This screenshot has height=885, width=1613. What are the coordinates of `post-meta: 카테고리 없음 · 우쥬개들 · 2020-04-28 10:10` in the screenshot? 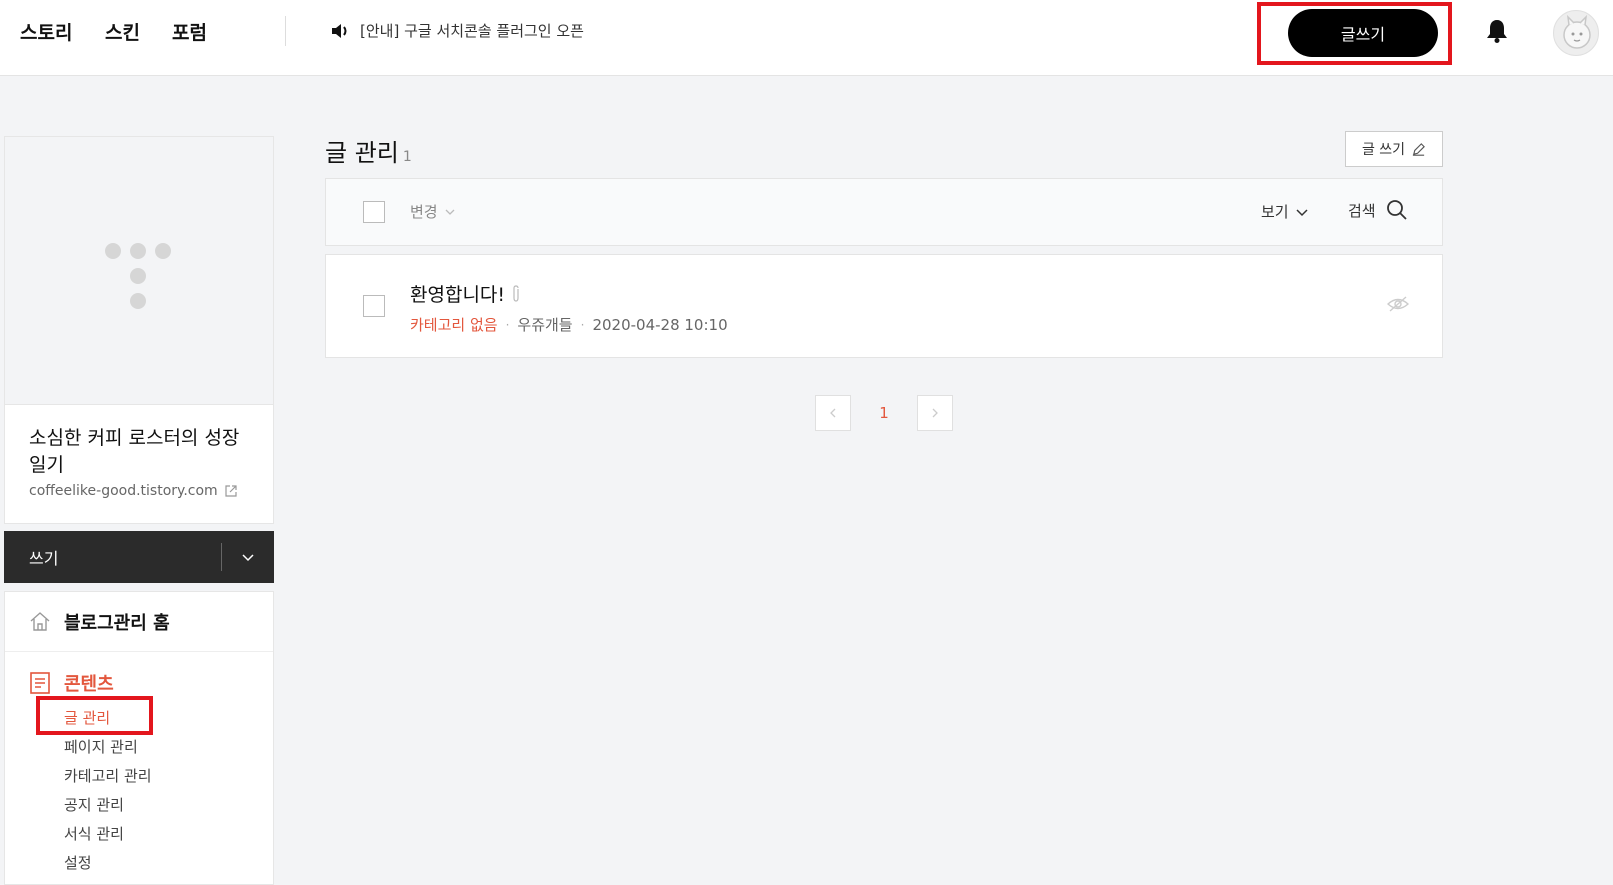 It's located at (569, 324).